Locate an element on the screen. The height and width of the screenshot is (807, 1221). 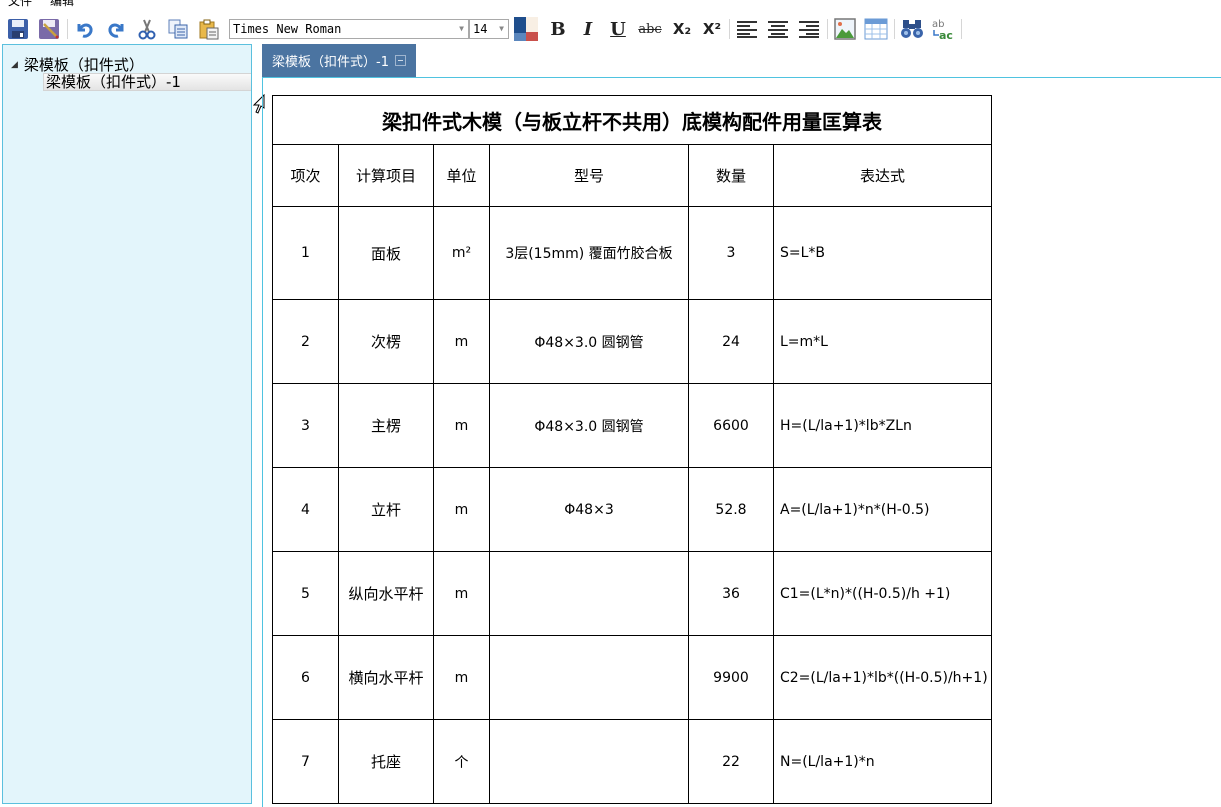
paste-icon is located at coordinates (209, 29).